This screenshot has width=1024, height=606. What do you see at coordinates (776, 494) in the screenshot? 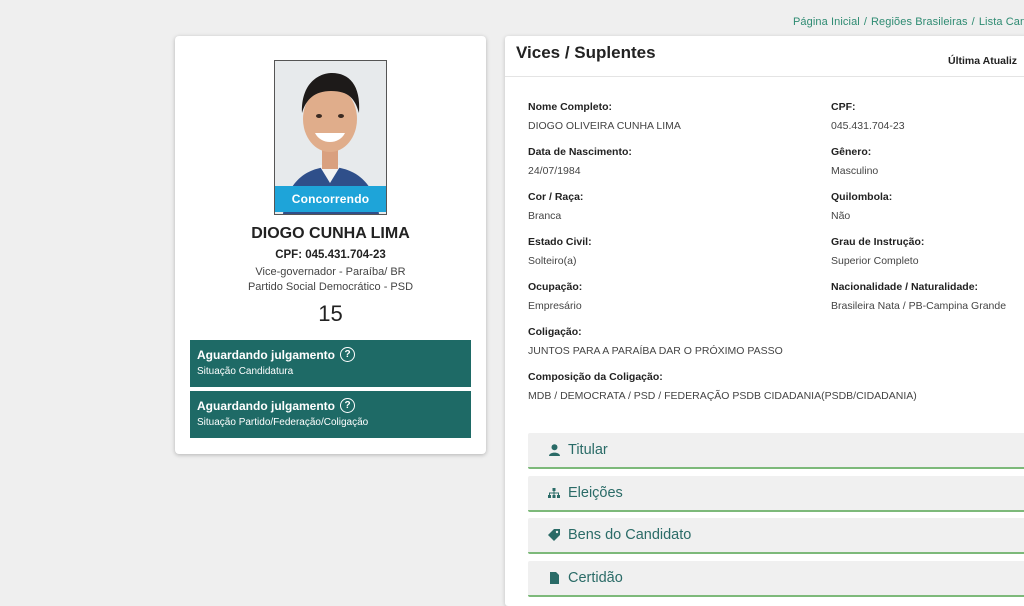
I see `accordion-eleicoes: Eleições` at bounding box center [776, 494].